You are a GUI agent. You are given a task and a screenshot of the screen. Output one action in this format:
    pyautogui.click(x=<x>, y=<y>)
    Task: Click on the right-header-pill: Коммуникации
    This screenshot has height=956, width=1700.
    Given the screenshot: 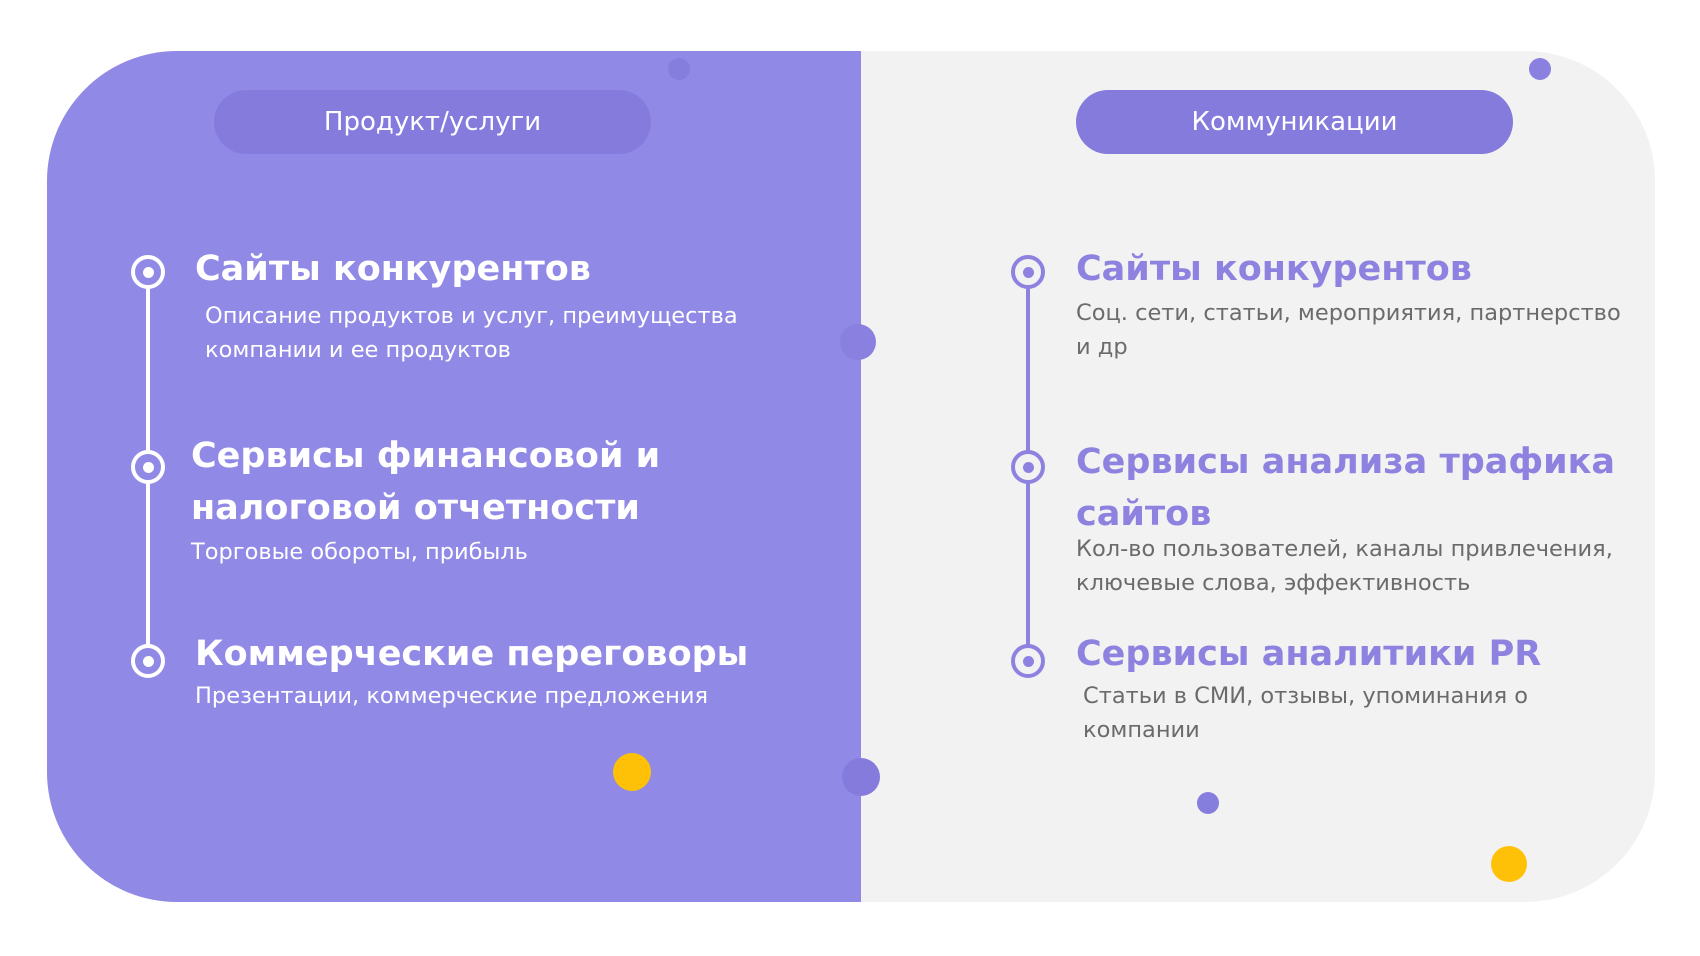 What is the action you would take?
    pyautogui.click(x=1294, y=122)
    